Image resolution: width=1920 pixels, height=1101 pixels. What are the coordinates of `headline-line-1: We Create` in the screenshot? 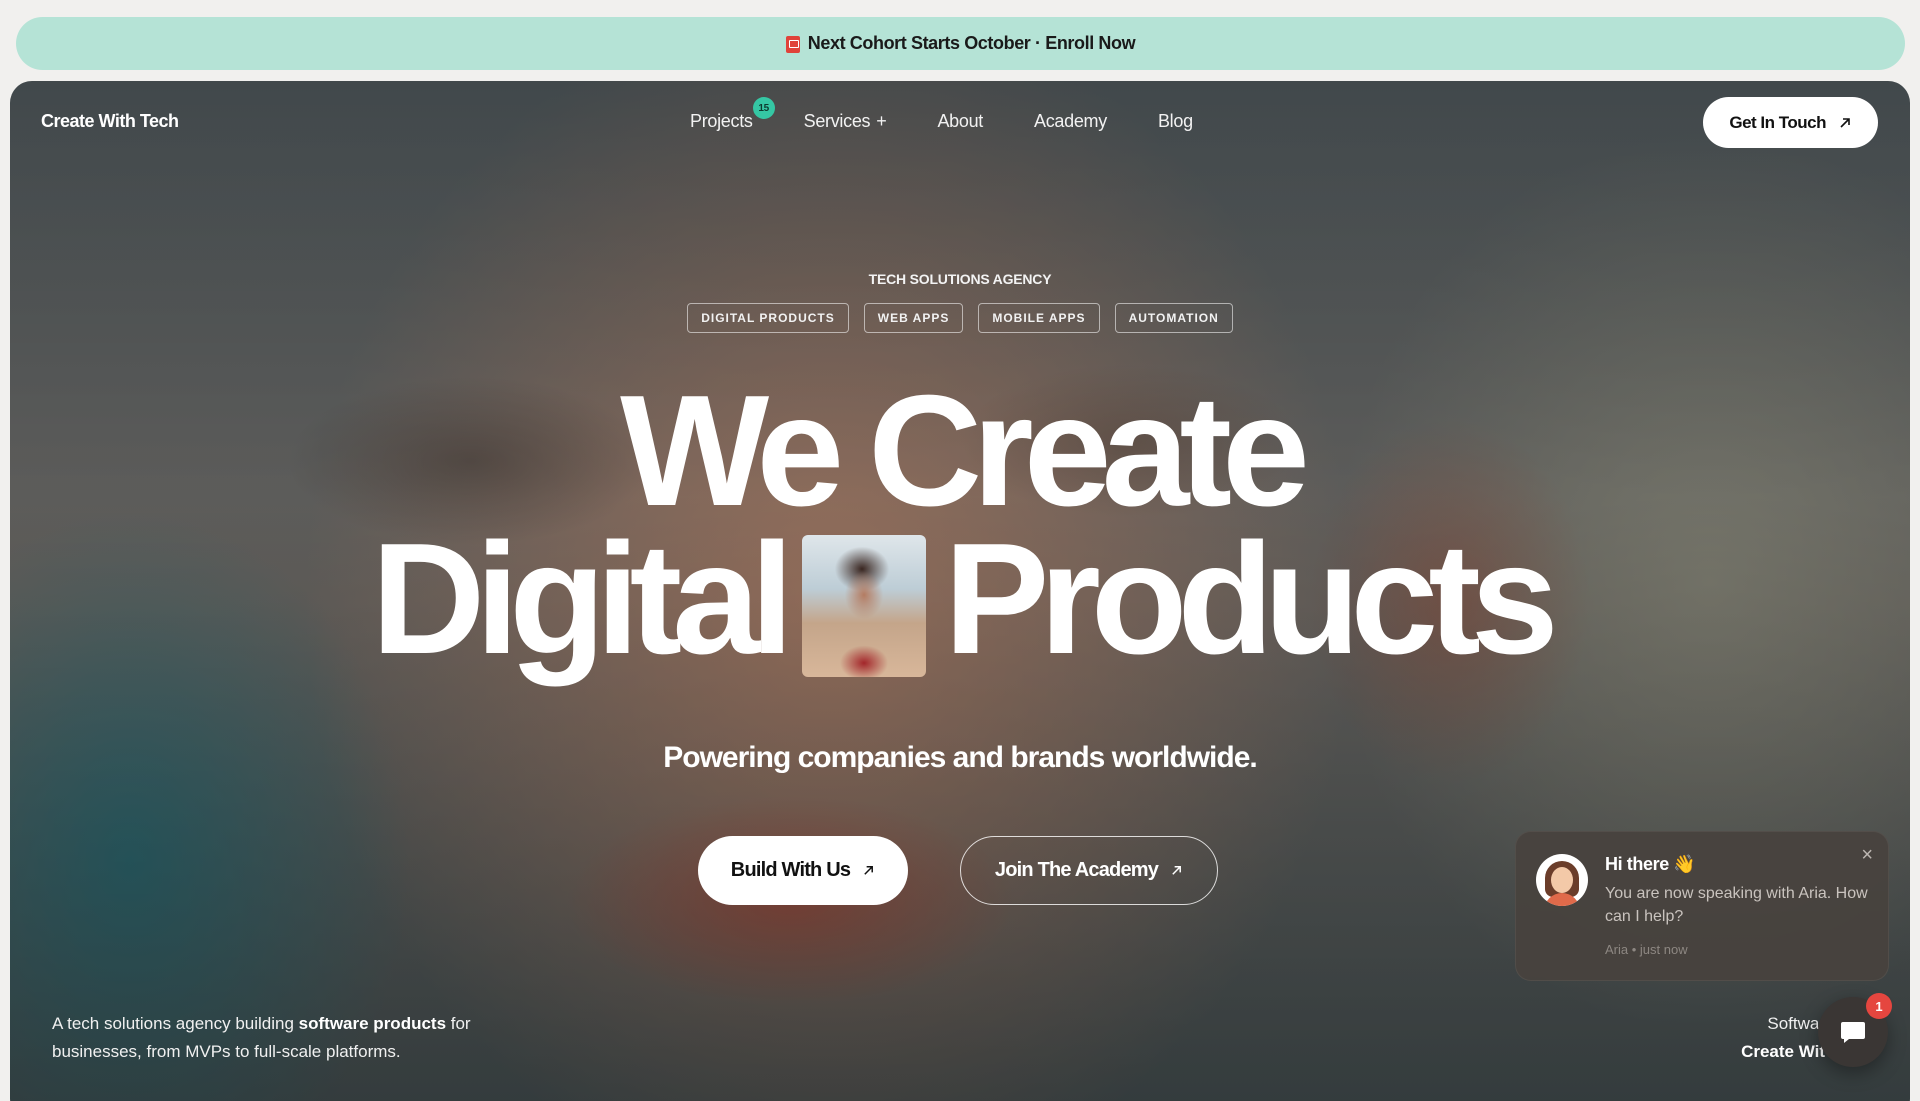 It's located at (965, 451).